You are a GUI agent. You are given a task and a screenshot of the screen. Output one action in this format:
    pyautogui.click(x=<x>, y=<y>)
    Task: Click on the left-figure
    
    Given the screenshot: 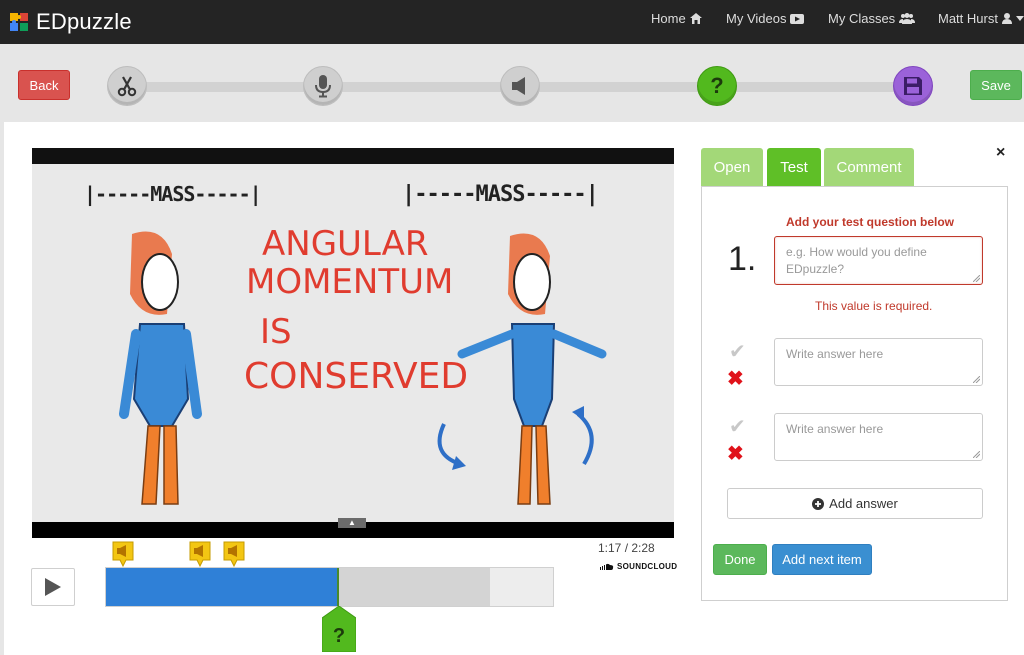 What is the action you would take?
    pyautogui.click(x=160, y=368)
    